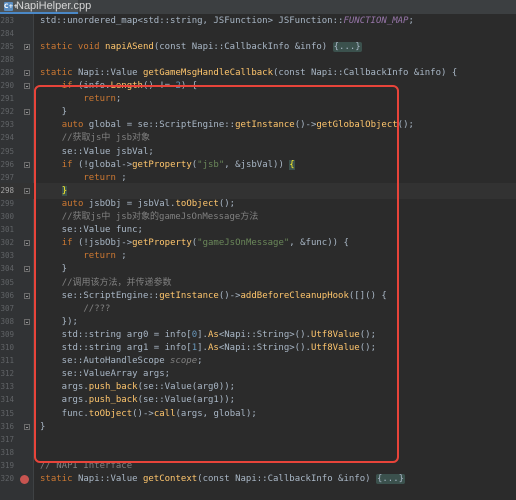  I want to click on cpp-file-icon: C++, so click(11, 6).